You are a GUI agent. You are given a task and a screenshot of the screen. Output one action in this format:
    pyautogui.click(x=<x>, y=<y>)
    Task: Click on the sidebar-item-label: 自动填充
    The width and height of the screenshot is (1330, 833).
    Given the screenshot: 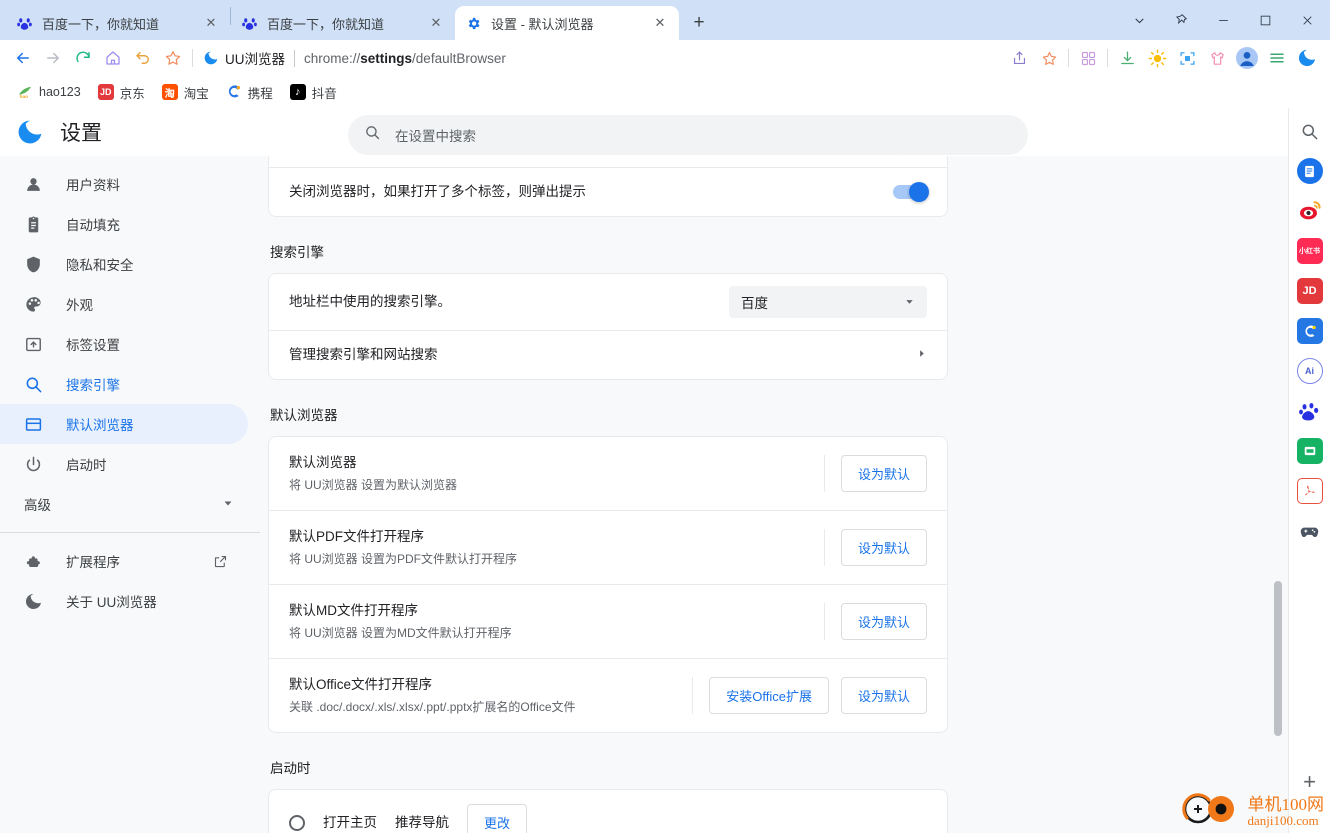 What is the action you would take?
    pyautogui.click(x=93, y=225)
    